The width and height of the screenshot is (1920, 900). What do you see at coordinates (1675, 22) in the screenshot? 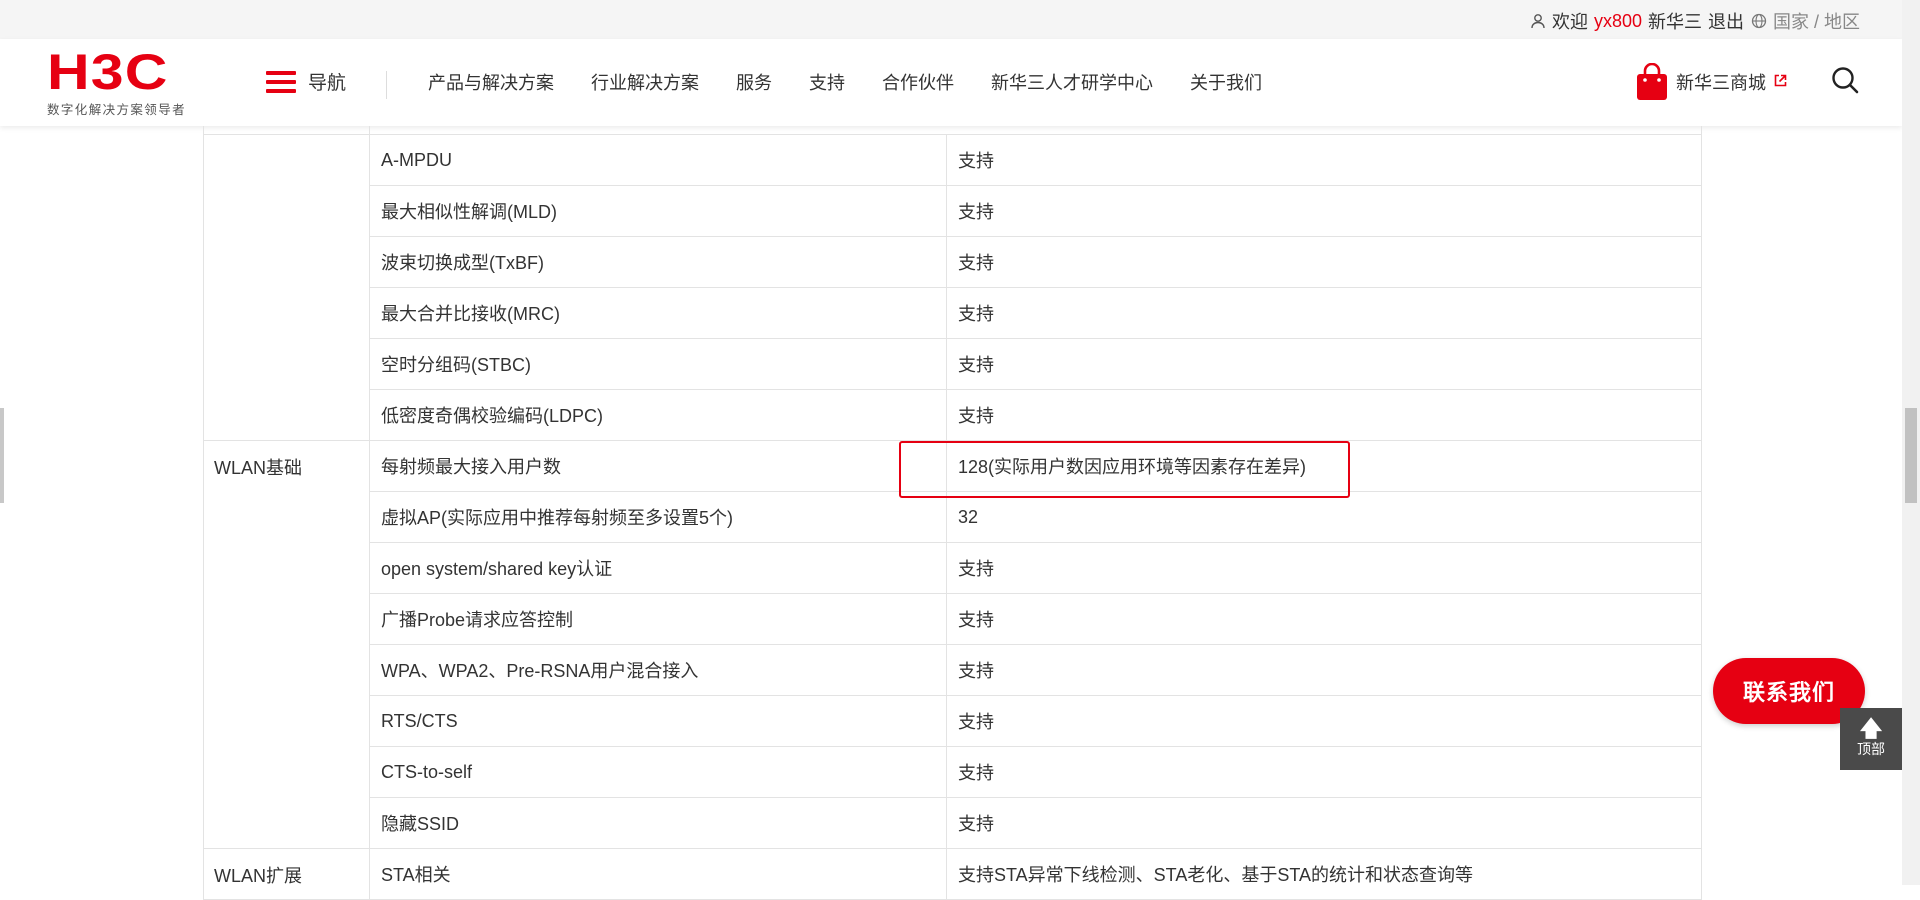
I see `company-text: 新华三` at bounding box center [1675, 22].